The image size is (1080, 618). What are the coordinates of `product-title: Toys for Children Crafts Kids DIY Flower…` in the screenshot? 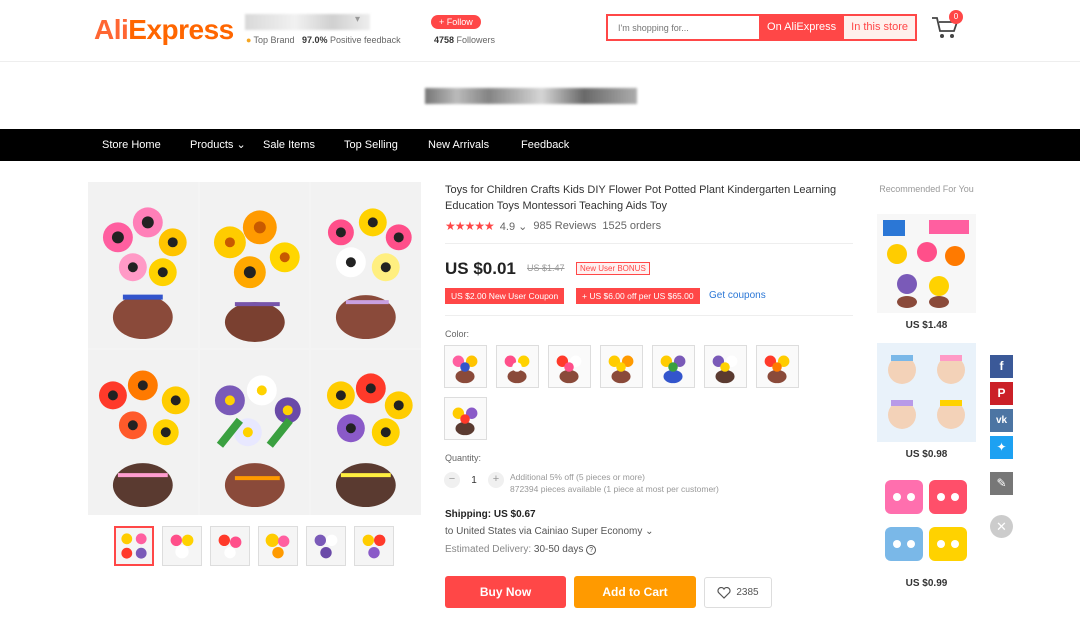 It's located at (641, 198).